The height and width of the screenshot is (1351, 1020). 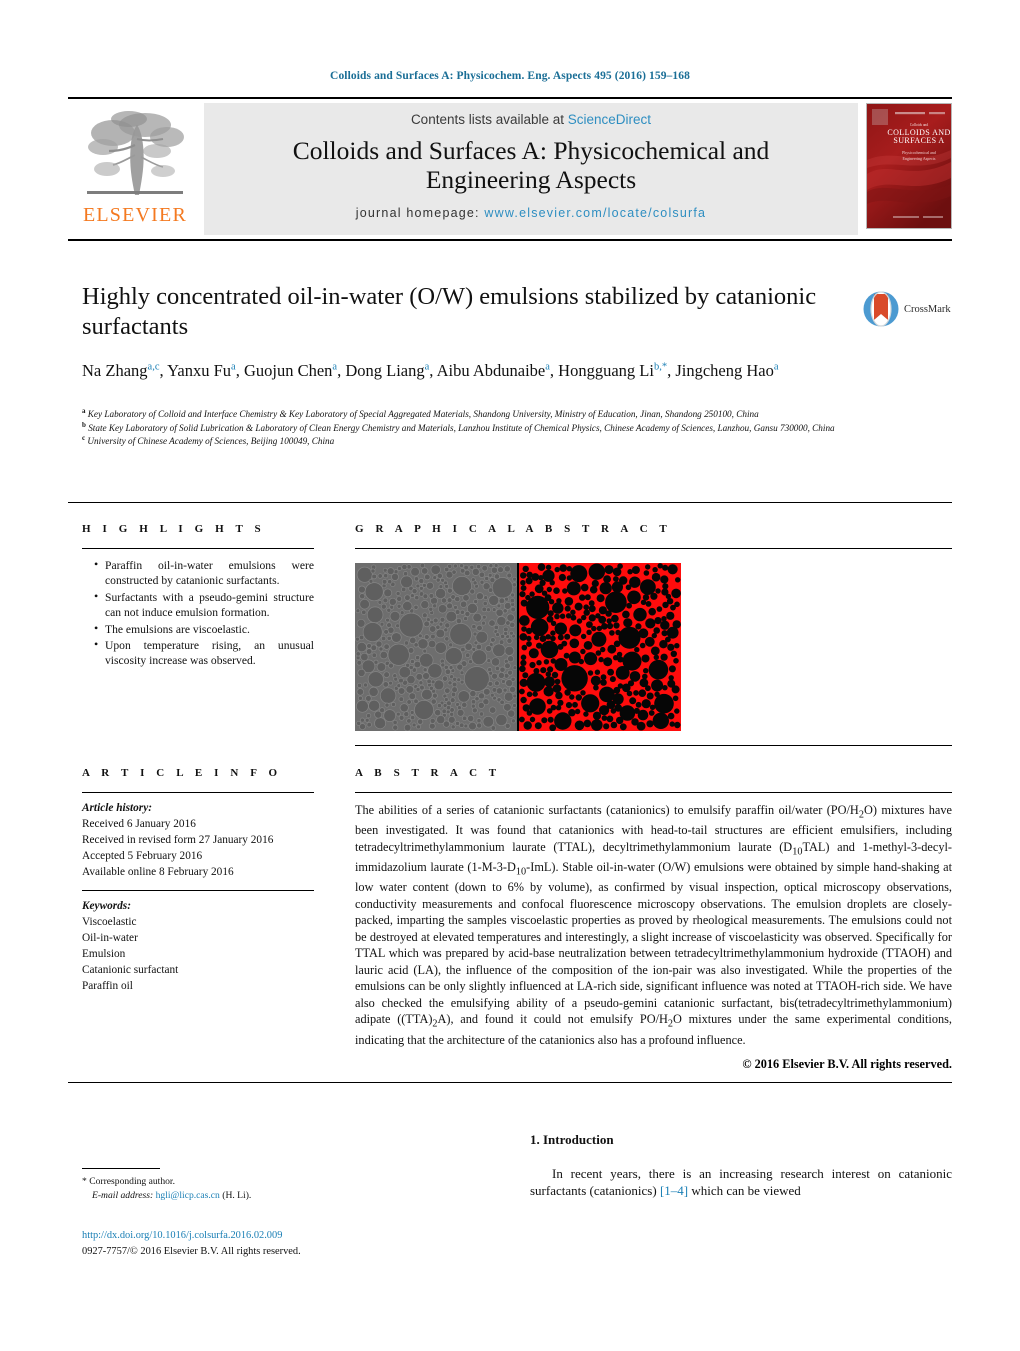 I want to click on contents-prefix: Contents lists available at, so click(x=489, y=119).